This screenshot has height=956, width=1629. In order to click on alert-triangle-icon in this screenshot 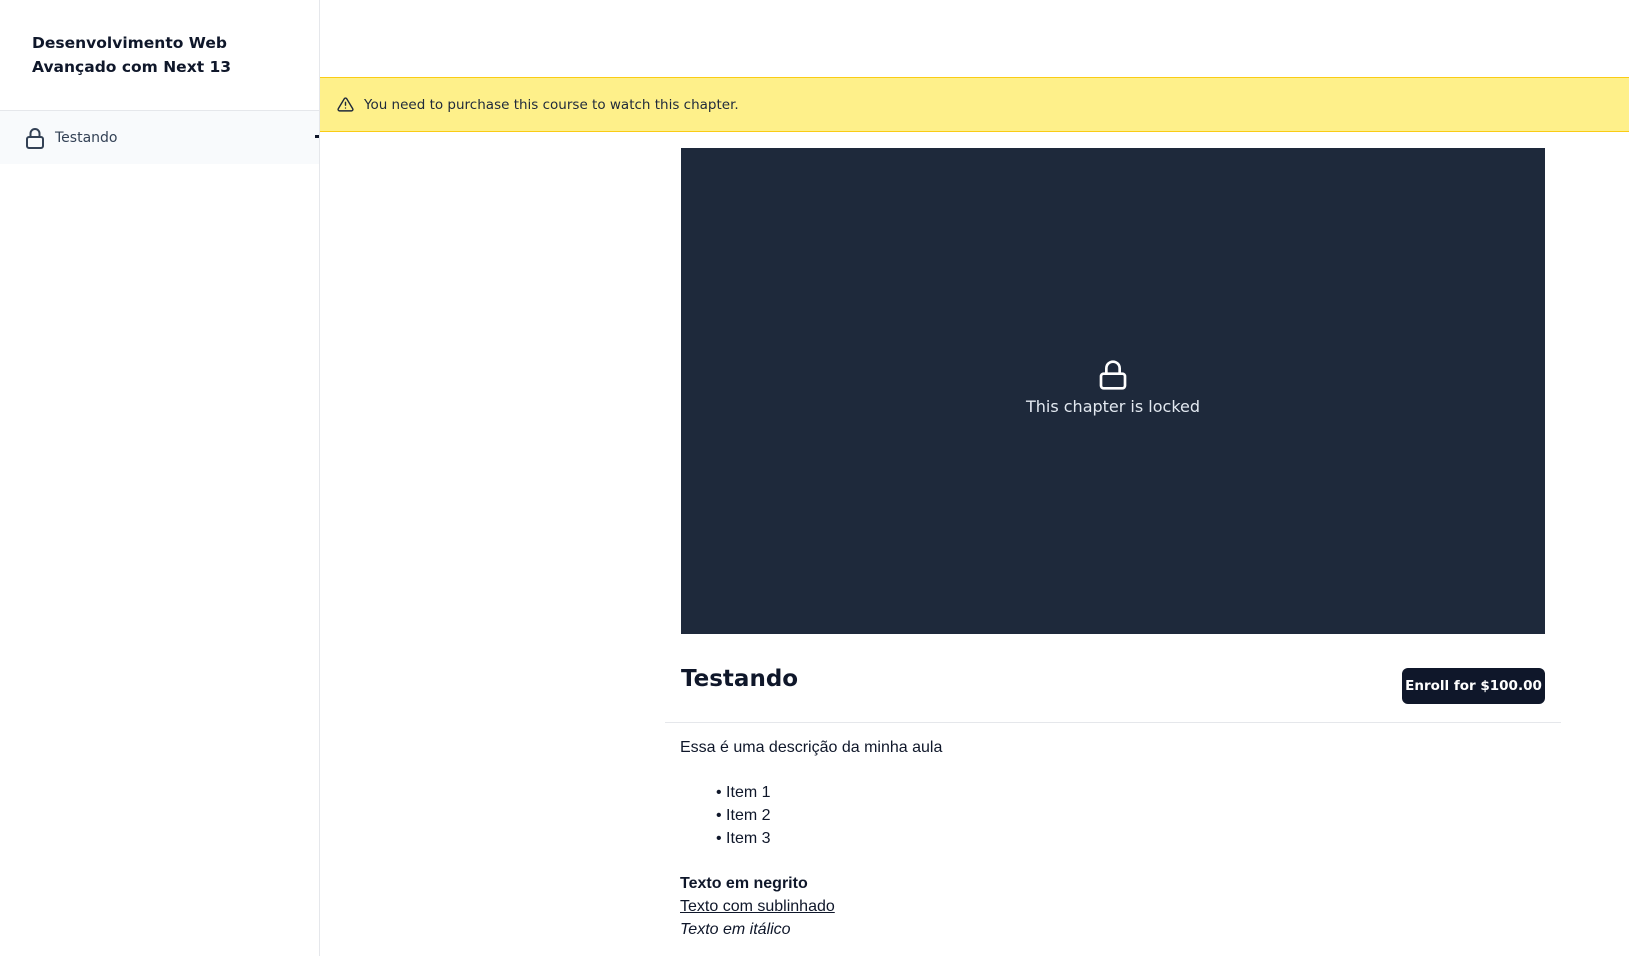, I will do `click(345, 104)`.